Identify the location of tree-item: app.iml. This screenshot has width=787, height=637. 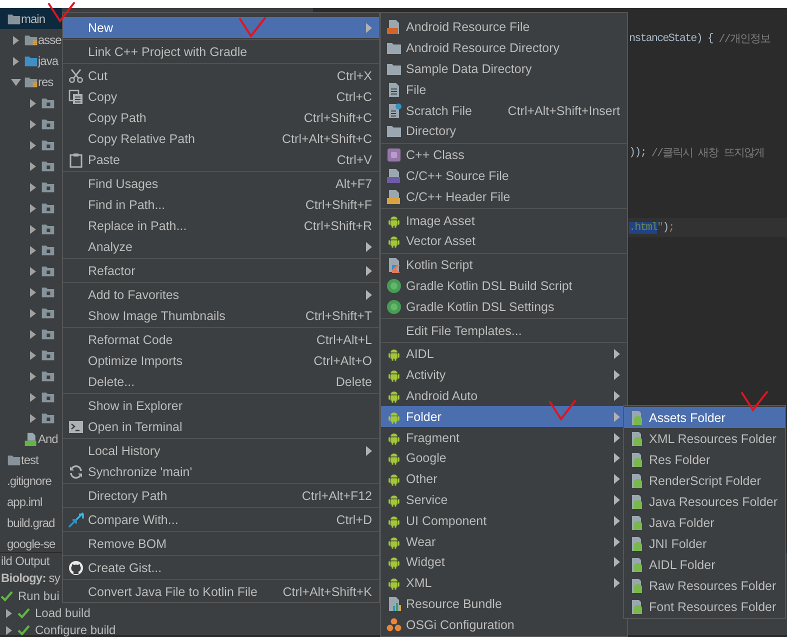
(31, 501).